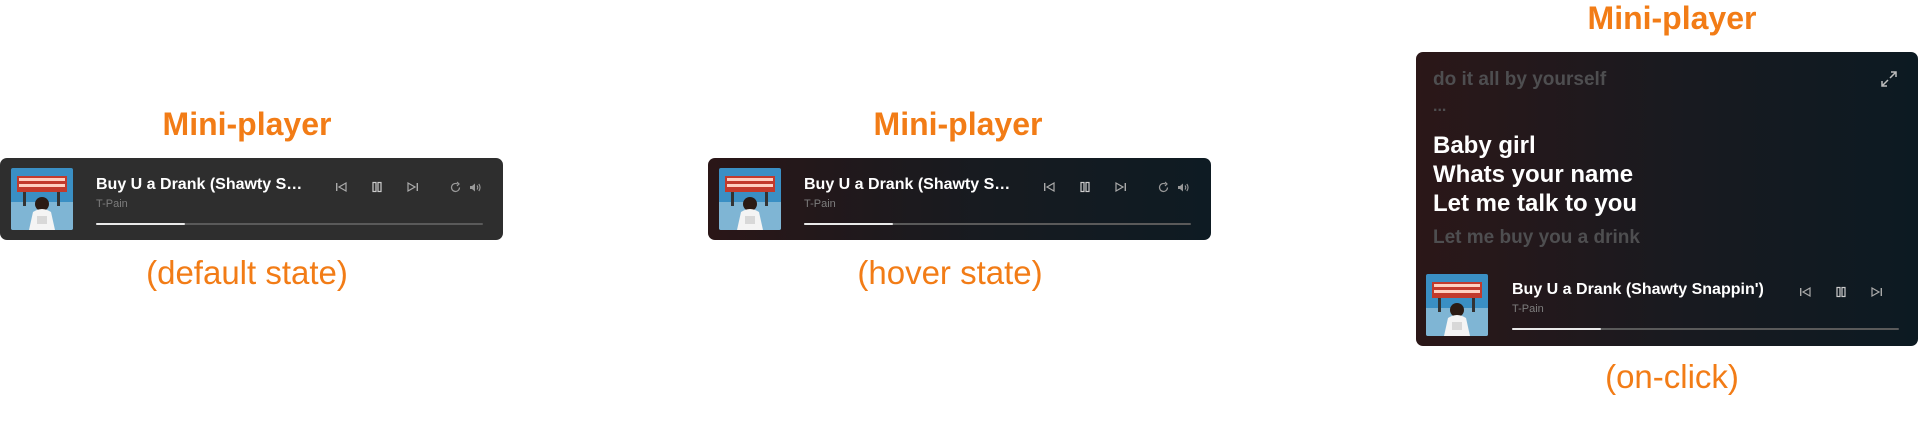 This screenshot has width=1920, height=423. What do you see at coordinates (247, 272) in the screenshot?
I see `panel-default-caption: (default state)` at bounding box center [247, 272].